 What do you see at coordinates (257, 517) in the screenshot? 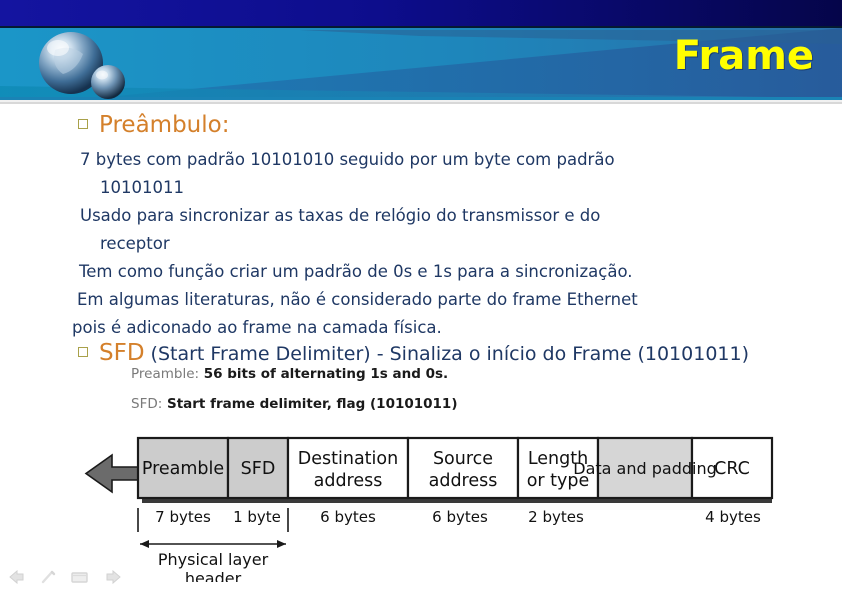
I see `byte-label-sfd: 1 byte` at bounding box center [257, 517].